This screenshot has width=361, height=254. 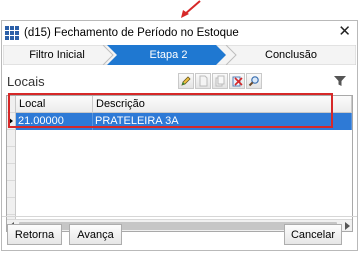 What do you see at coordinates (313, 234) in the screenshot?
I see `cancel-button: Cancelar` at bounding box center [313, 234].